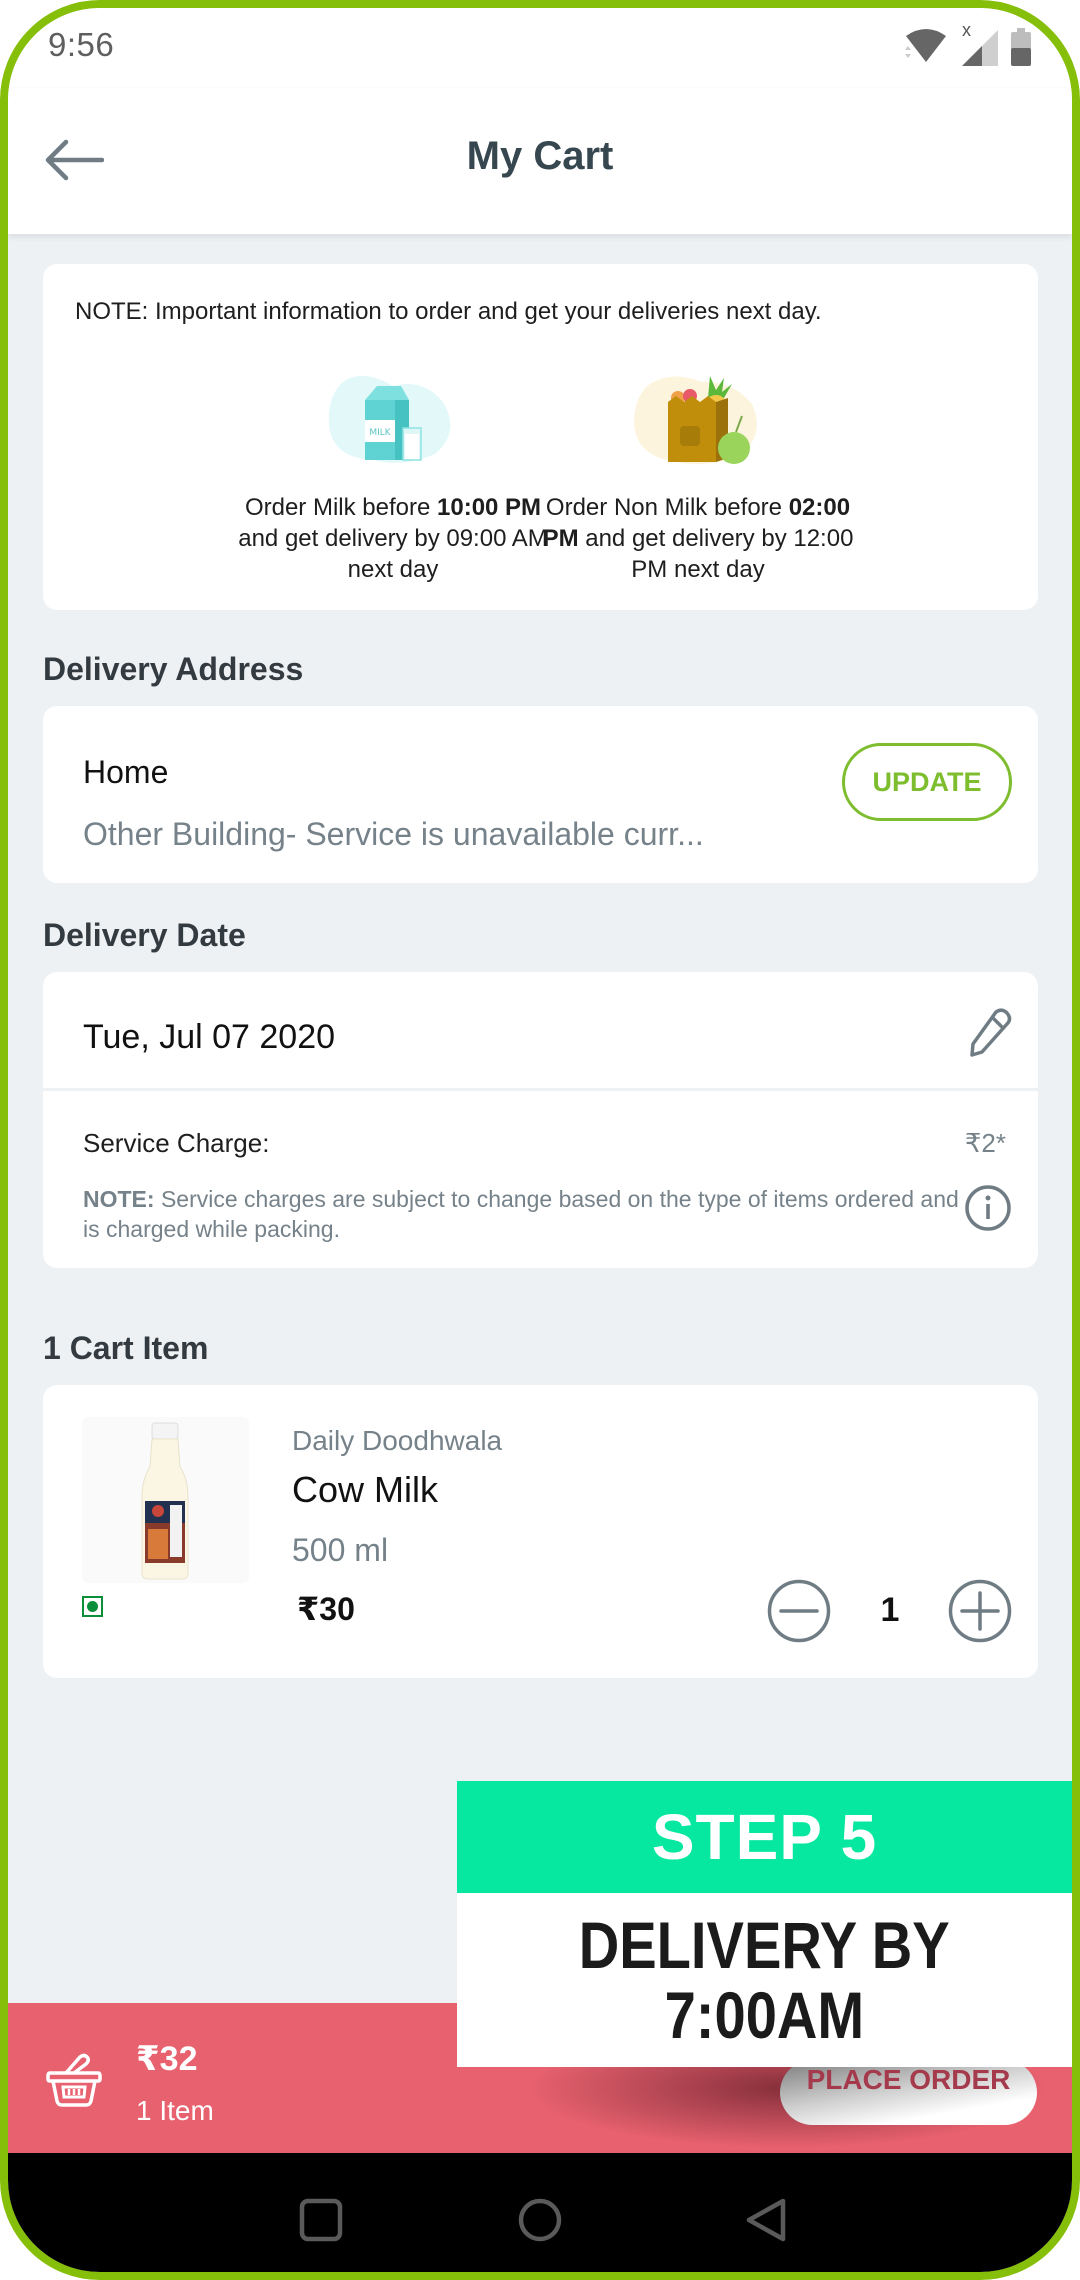 The width and height of the screenshot is (1080, 2280). I want to click on step-description-line2: 7:00AM, so click(764, 2015).